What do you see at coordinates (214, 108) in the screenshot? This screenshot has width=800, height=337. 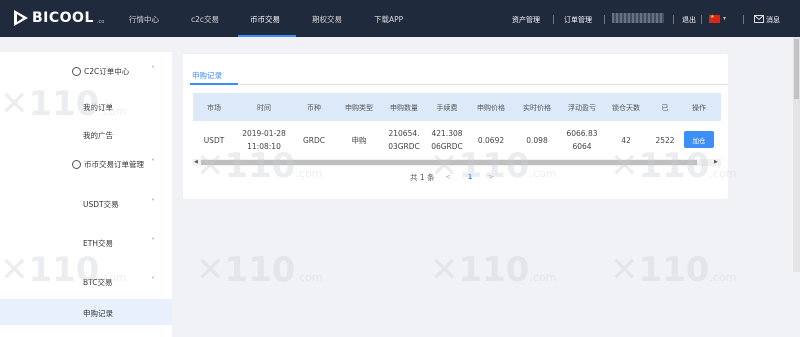 I see `column-header: 市场` at bounding box center [214, 108].